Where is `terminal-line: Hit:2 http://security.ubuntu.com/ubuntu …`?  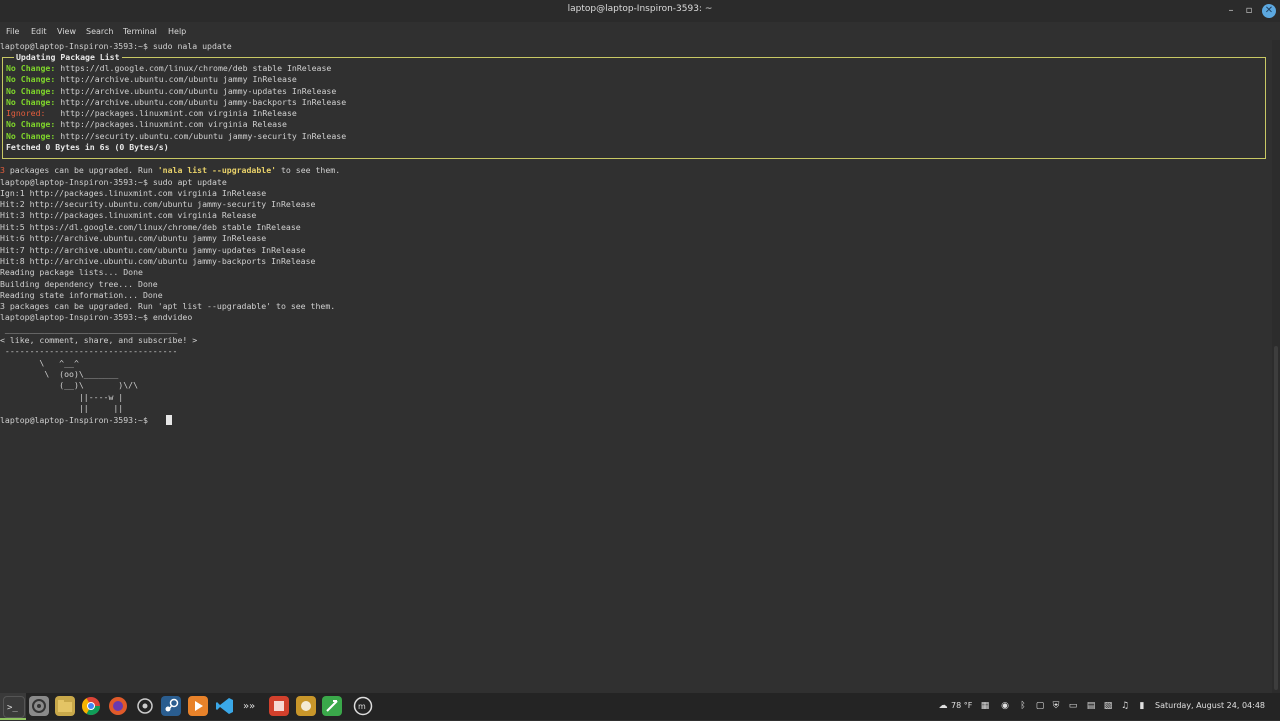 terminal-line: Hit:2 http://security.ubuntu.com/ubuntu … is located at coordinates (158, 204).